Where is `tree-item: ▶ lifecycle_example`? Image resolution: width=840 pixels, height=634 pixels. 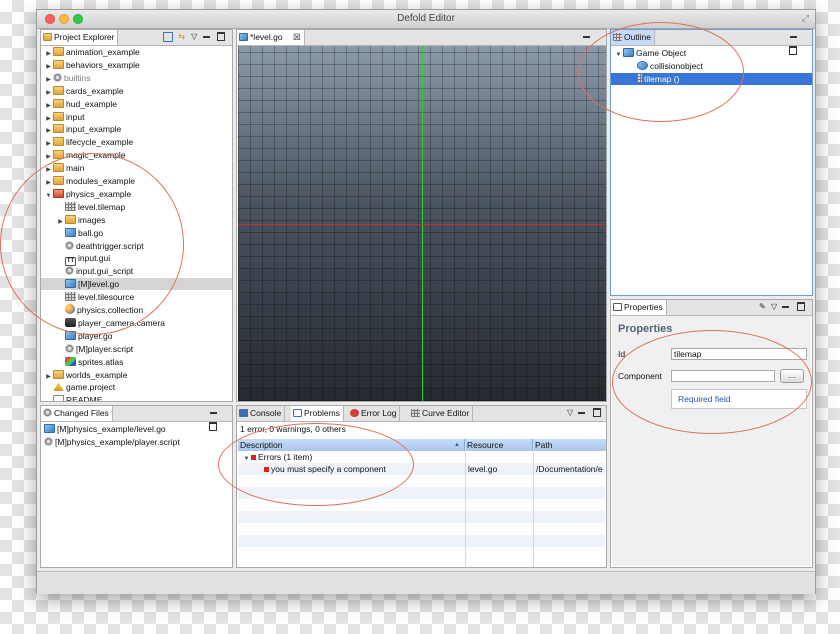
tree-item: ▶ lifecycle_example is located at coordinates (88, 142).